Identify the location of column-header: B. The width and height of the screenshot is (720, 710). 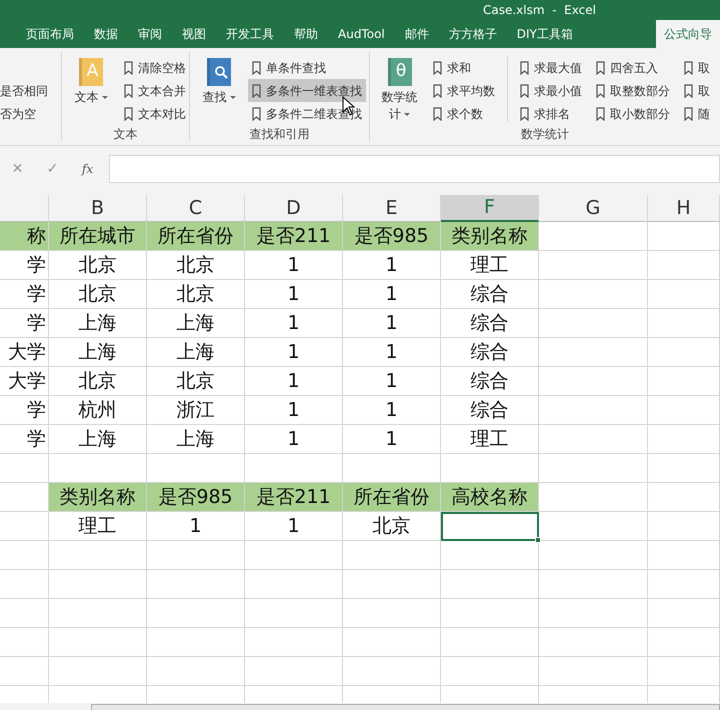
(98, 208).